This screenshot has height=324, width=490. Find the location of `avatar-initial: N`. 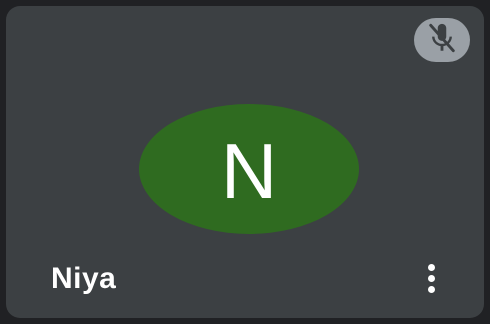

avatar-initial: N is located at coordinates (249, 171).